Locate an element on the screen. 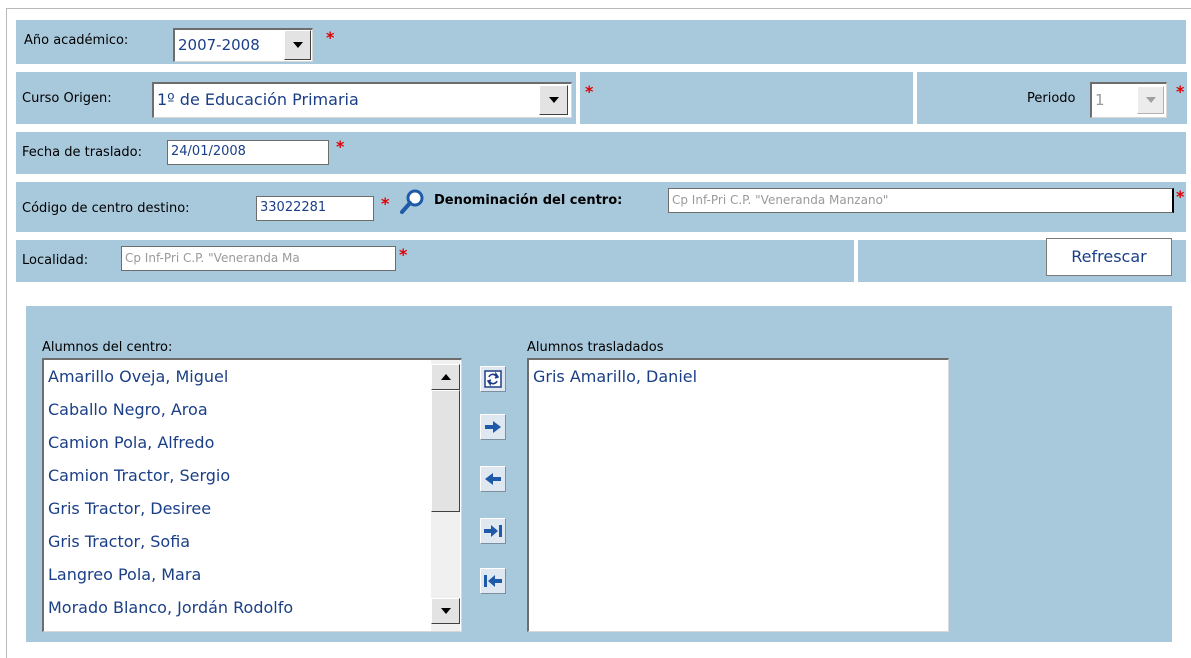 This screenshot has width=1191, height=658. move-all-right-icon is located at coordinates (493, 531).